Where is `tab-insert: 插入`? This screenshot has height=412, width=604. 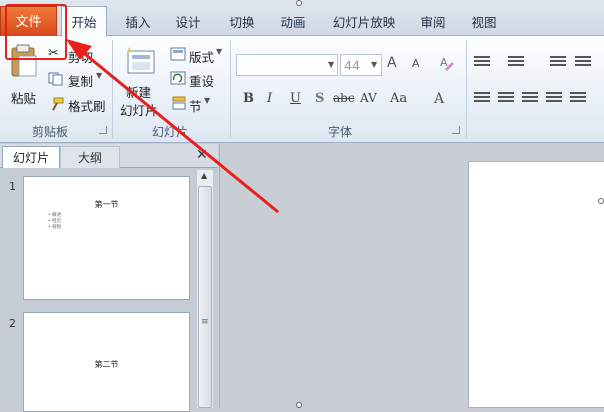 tab-insert: 插入 is located at coordinates (138, 22).